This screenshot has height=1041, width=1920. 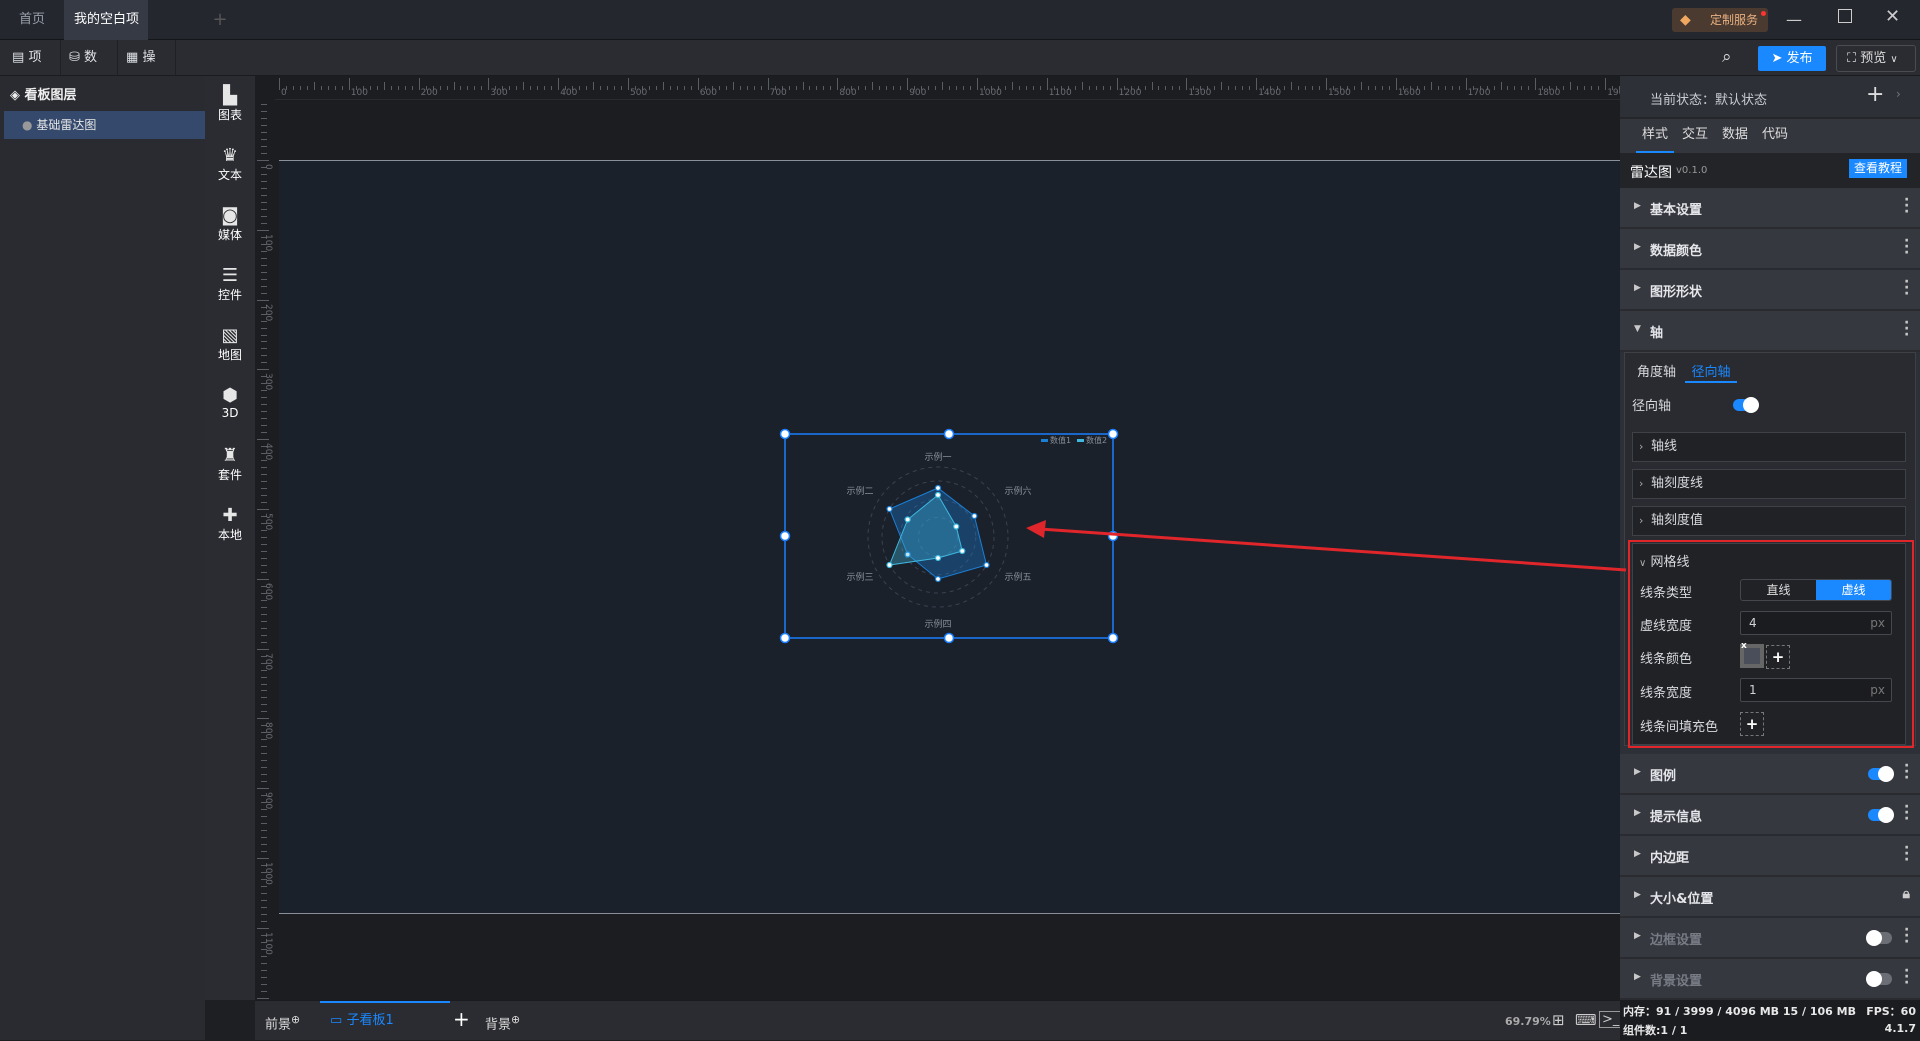 I want to click on remove-color-icon: x, so click(x=1744, y=646).